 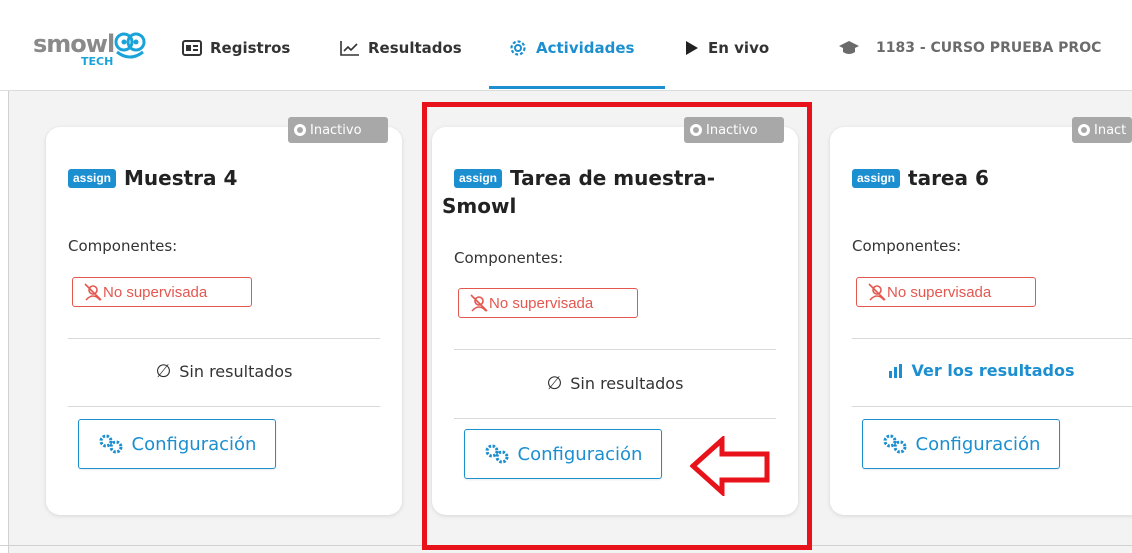 What do you see at coordinates (1110, 130) in the screenshot?
I see `status-label: Inact` at bounding box center [1110, 130].